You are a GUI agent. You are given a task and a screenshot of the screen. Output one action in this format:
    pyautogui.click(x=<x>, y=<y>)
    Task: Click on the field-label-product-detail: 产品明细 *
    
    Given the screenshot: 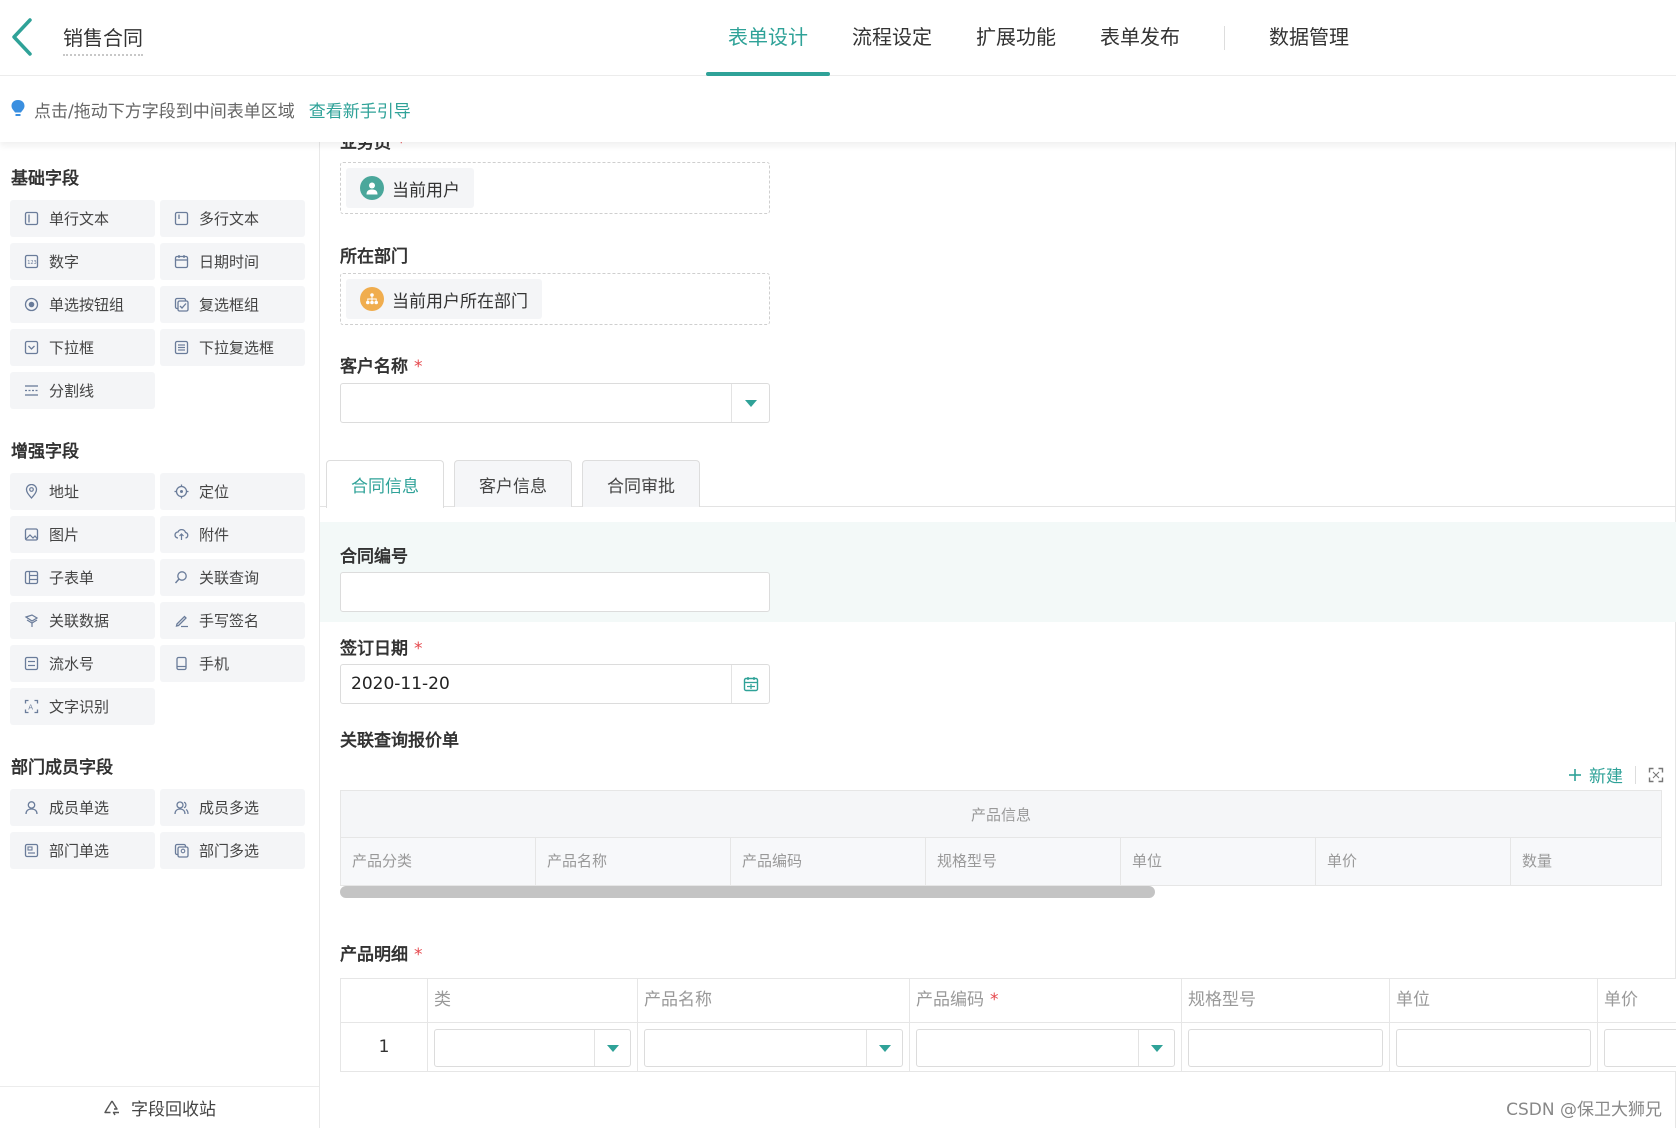 What is the action you would take?
    pyautogui.click(x=381, y=952)
    